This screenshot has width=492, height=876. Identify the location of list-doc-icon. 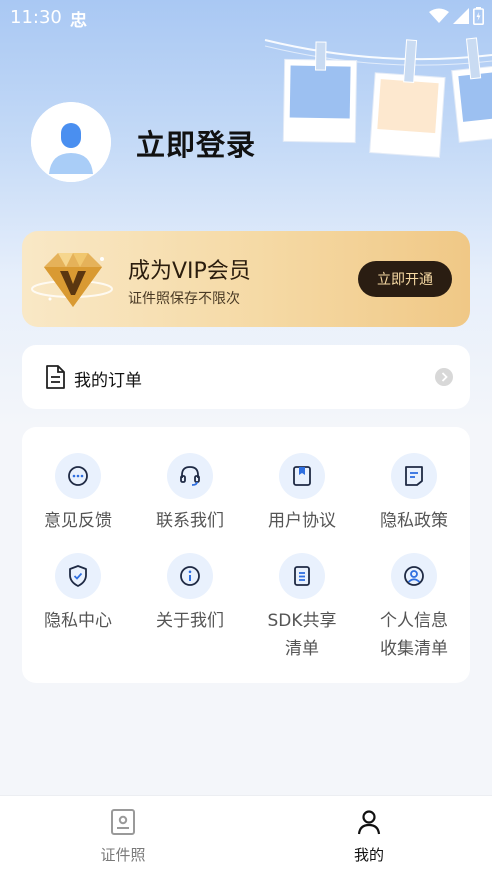
(302, 576).